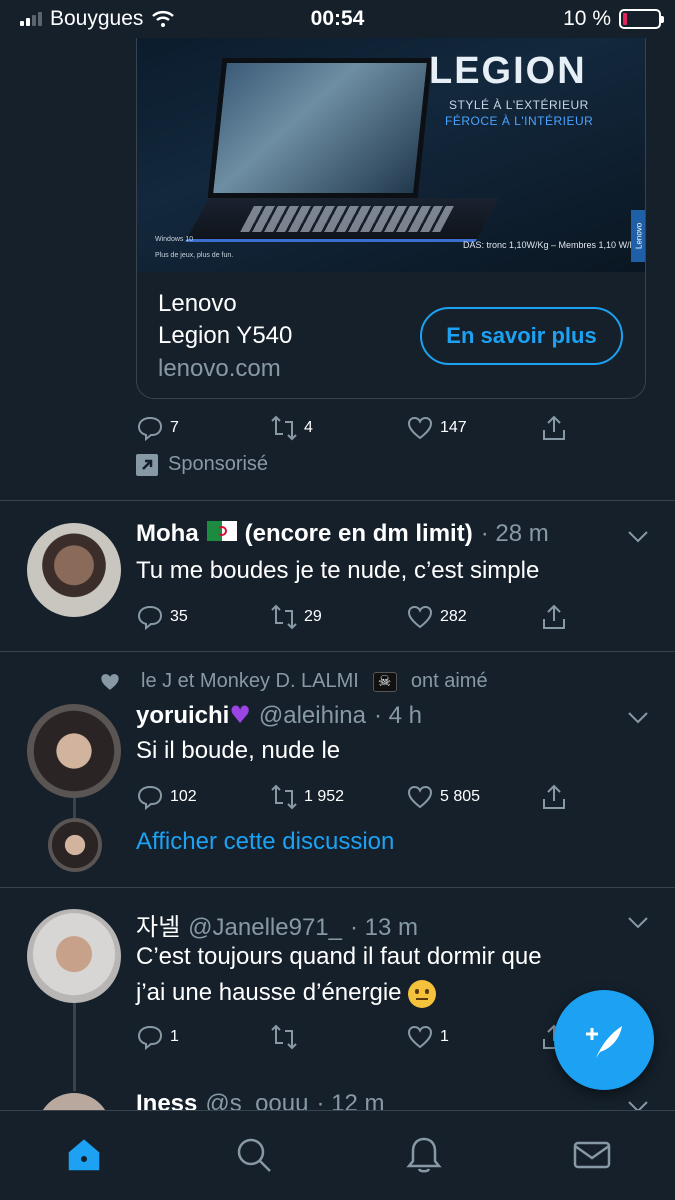 Image resolution: width=675 pixels, height=1200 pixels. I want to click on display-name: 자넬, so click(158, 924).